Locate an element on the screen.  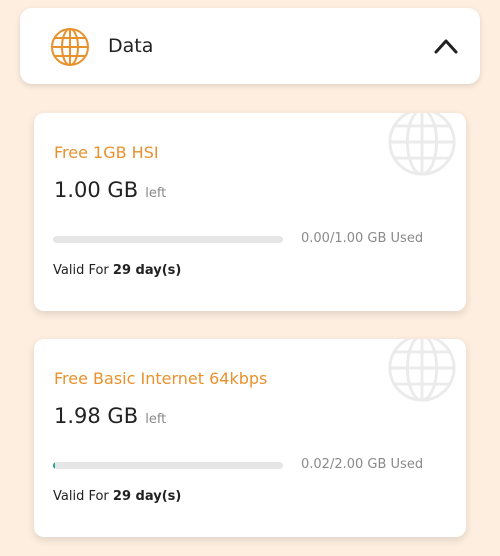
remaining-value: 1.00 GB is located at coordinates (96, 190).